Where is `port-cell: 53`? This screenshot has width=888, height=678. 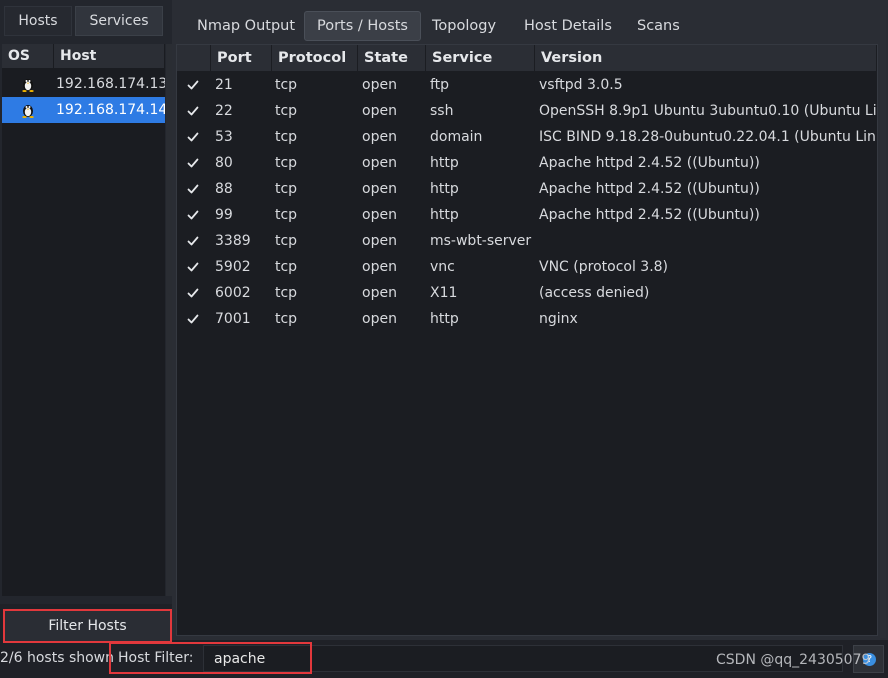 port-cell: 53 is located at coordinates (224, 137).